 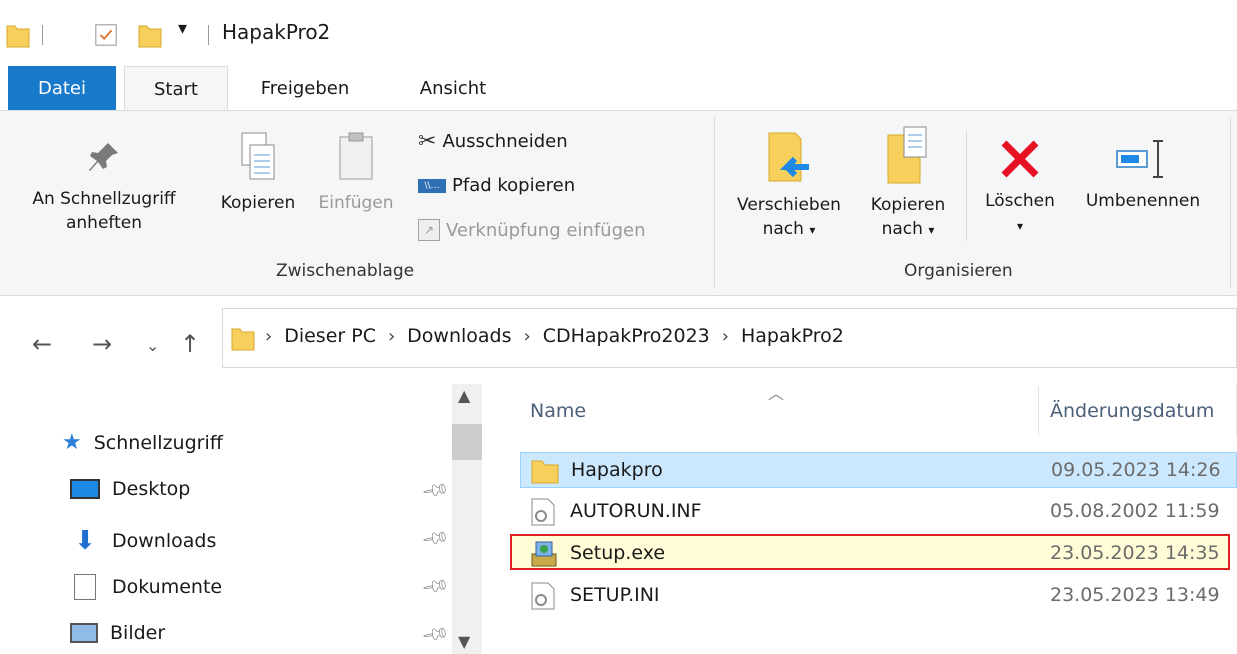 What do you see at coordinates (789, 185) in the screenshot?
I see `move-to-button: Verschieben nach ▾` at bounding box center [789, 185].